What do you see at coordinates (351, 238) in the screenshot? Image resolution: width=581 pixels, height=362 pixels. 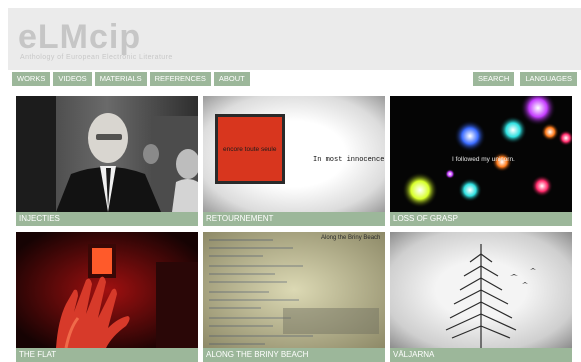 I see `briny-beach-title: Along the Briny Beach` at bounding box center [351, 238].